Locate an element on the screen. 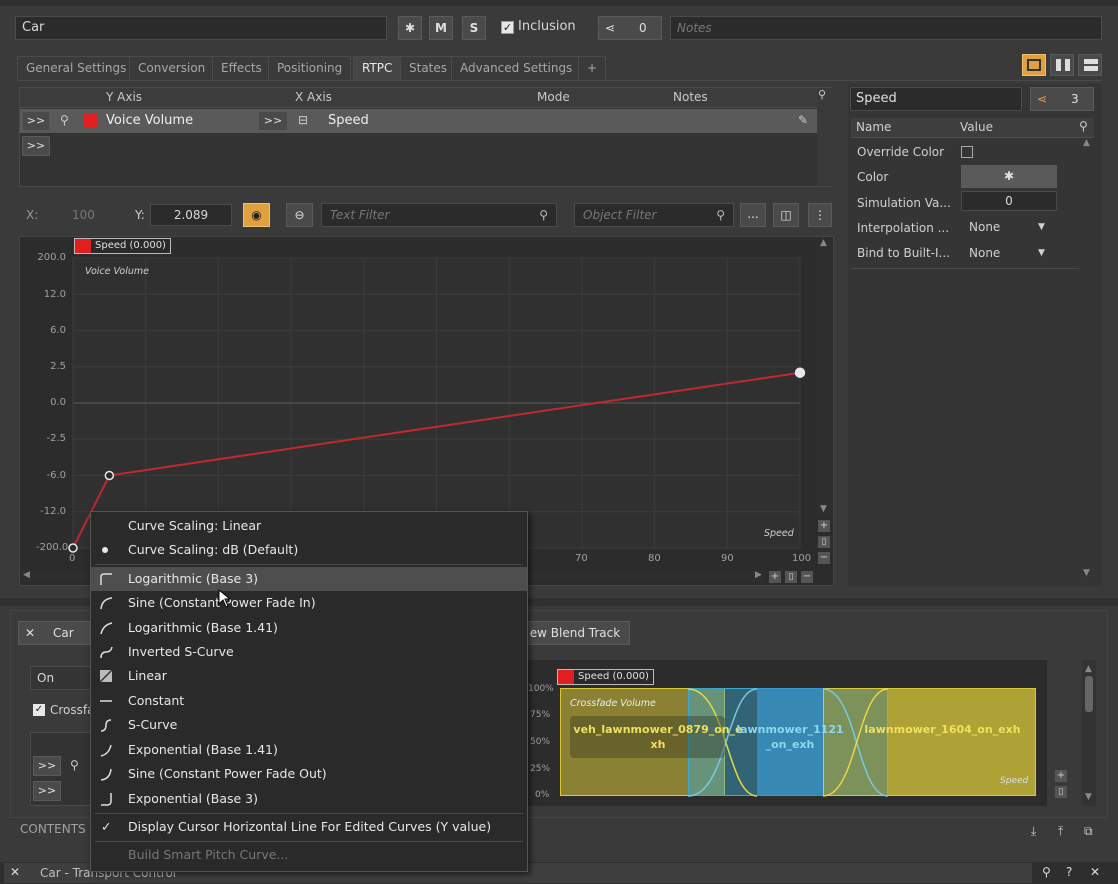 The height and width of the screenshot is (884, 1118). tab-positioning: Positioning is located at coordinates (310, 68).